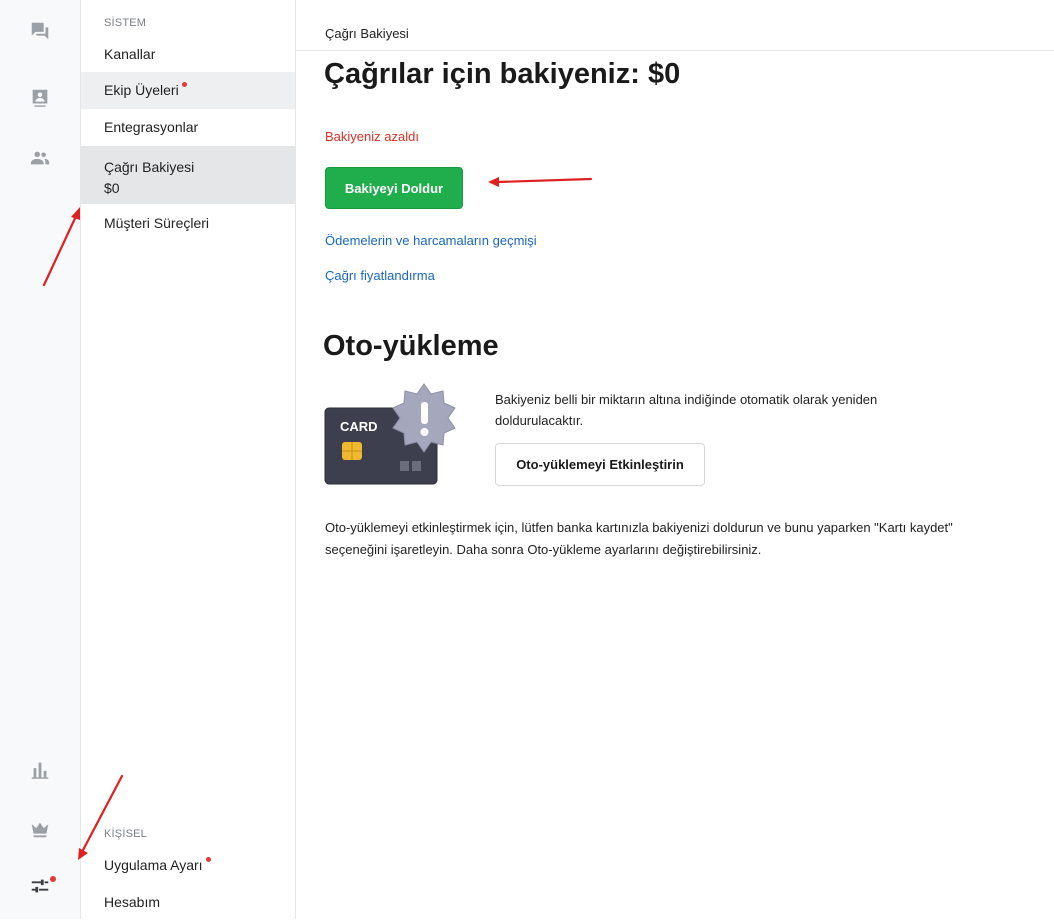 This screenshot has width=1054, height=920. I want to click on sidebar-item-integrations: Entegrasyonlar, so click(188, 127).